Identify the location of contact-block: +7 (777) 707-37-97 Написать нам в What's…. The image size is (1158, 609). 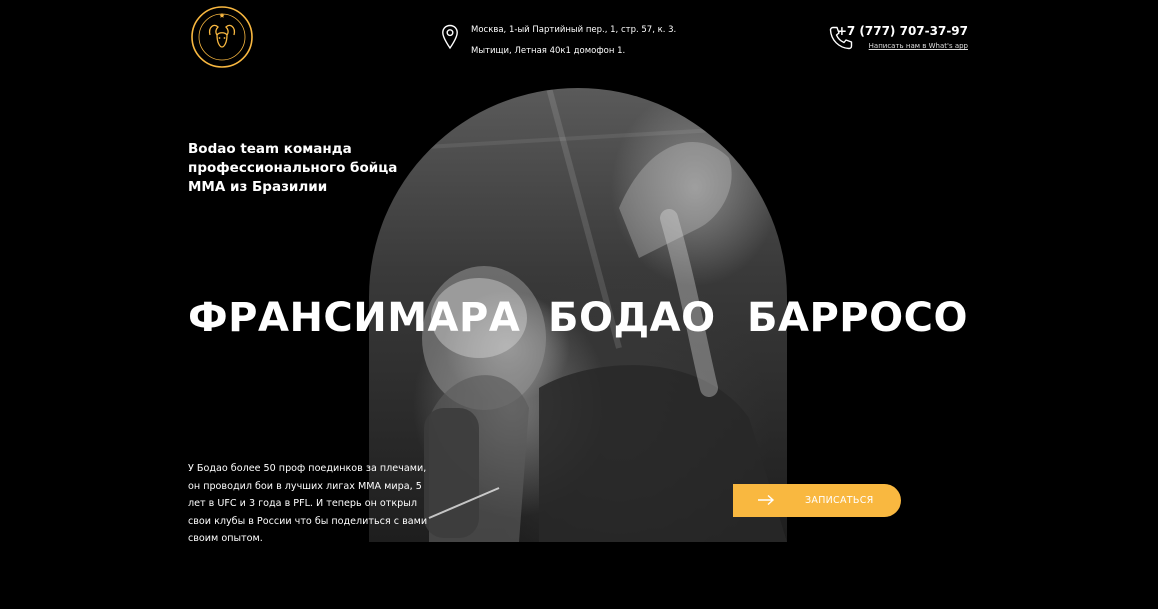
(898, 37).